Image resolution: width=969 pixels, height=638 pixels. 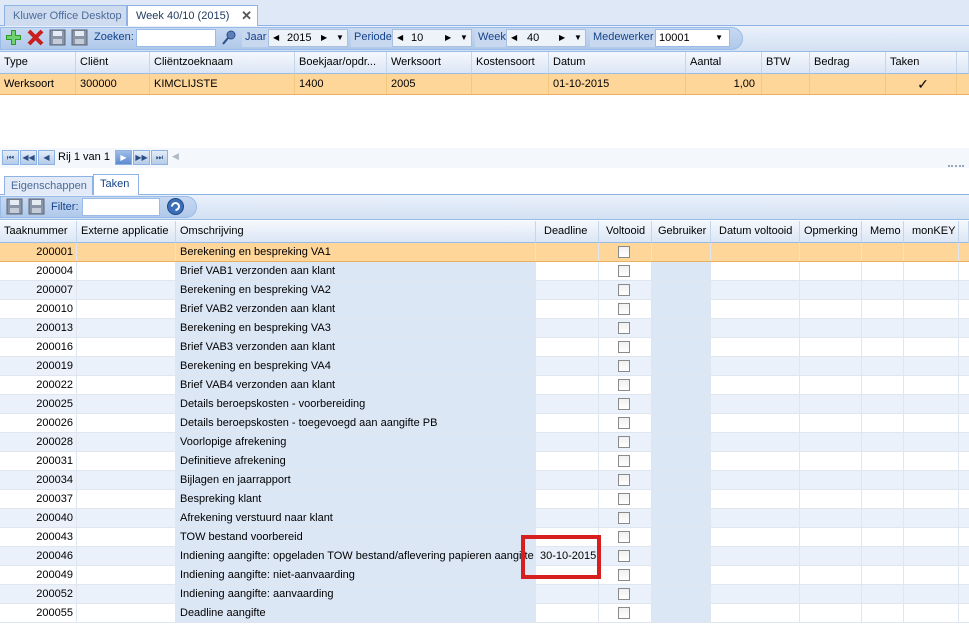 I want to click on add-icon, so click(x=13, y=37).